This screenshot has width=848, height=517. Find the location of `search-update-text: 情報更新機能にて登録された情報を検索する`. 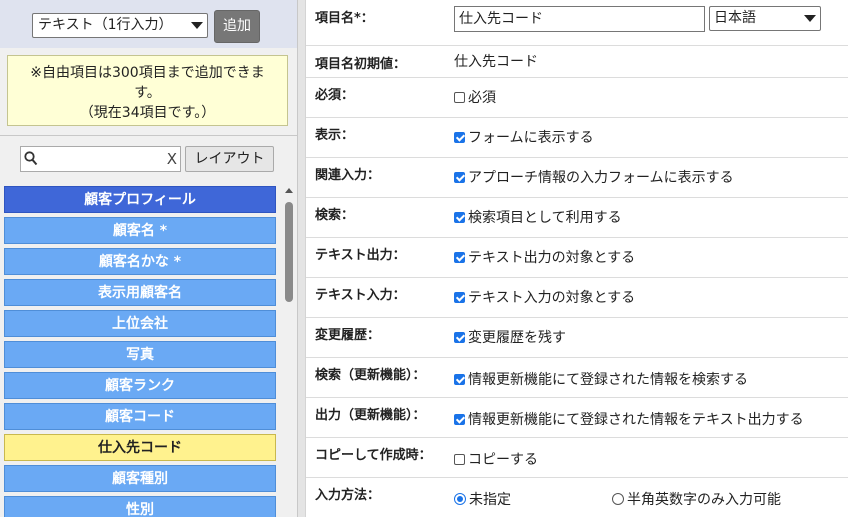

search-update-text: 情報更新機能にて登録された情報を検索する is located at coordinates (608, 380).